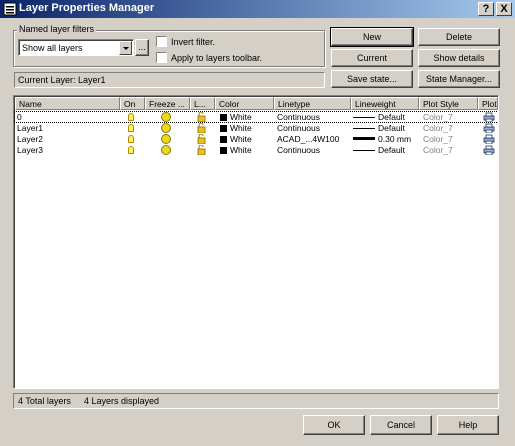 Image resolution: width=515 pixels, height=446 pixels. What do you see at coordinates (132, 103) in the screenshot?
I see `column-header-on: On` at bounding box center [132, 103].